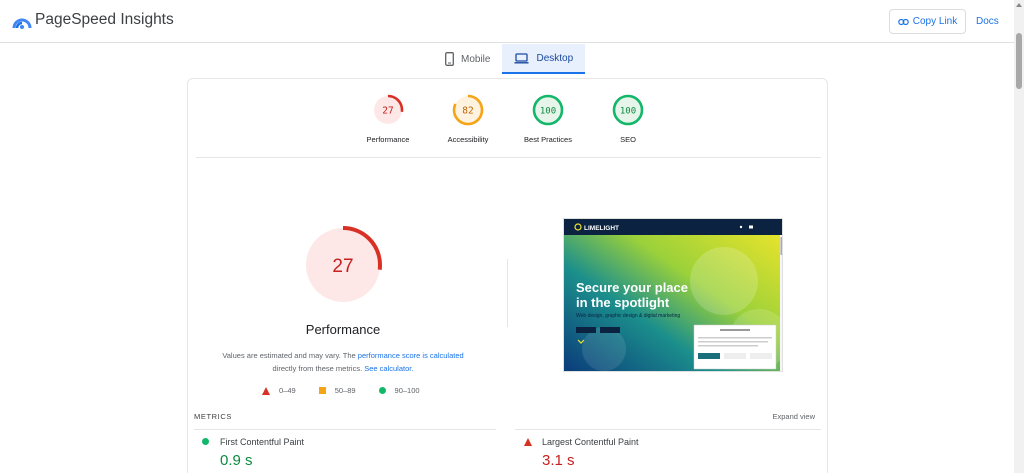 This screenshot has width=1024, height=473. Describe the element at coordinates (322, 390) in the screenshot. I see `average-square-icon` at that location.